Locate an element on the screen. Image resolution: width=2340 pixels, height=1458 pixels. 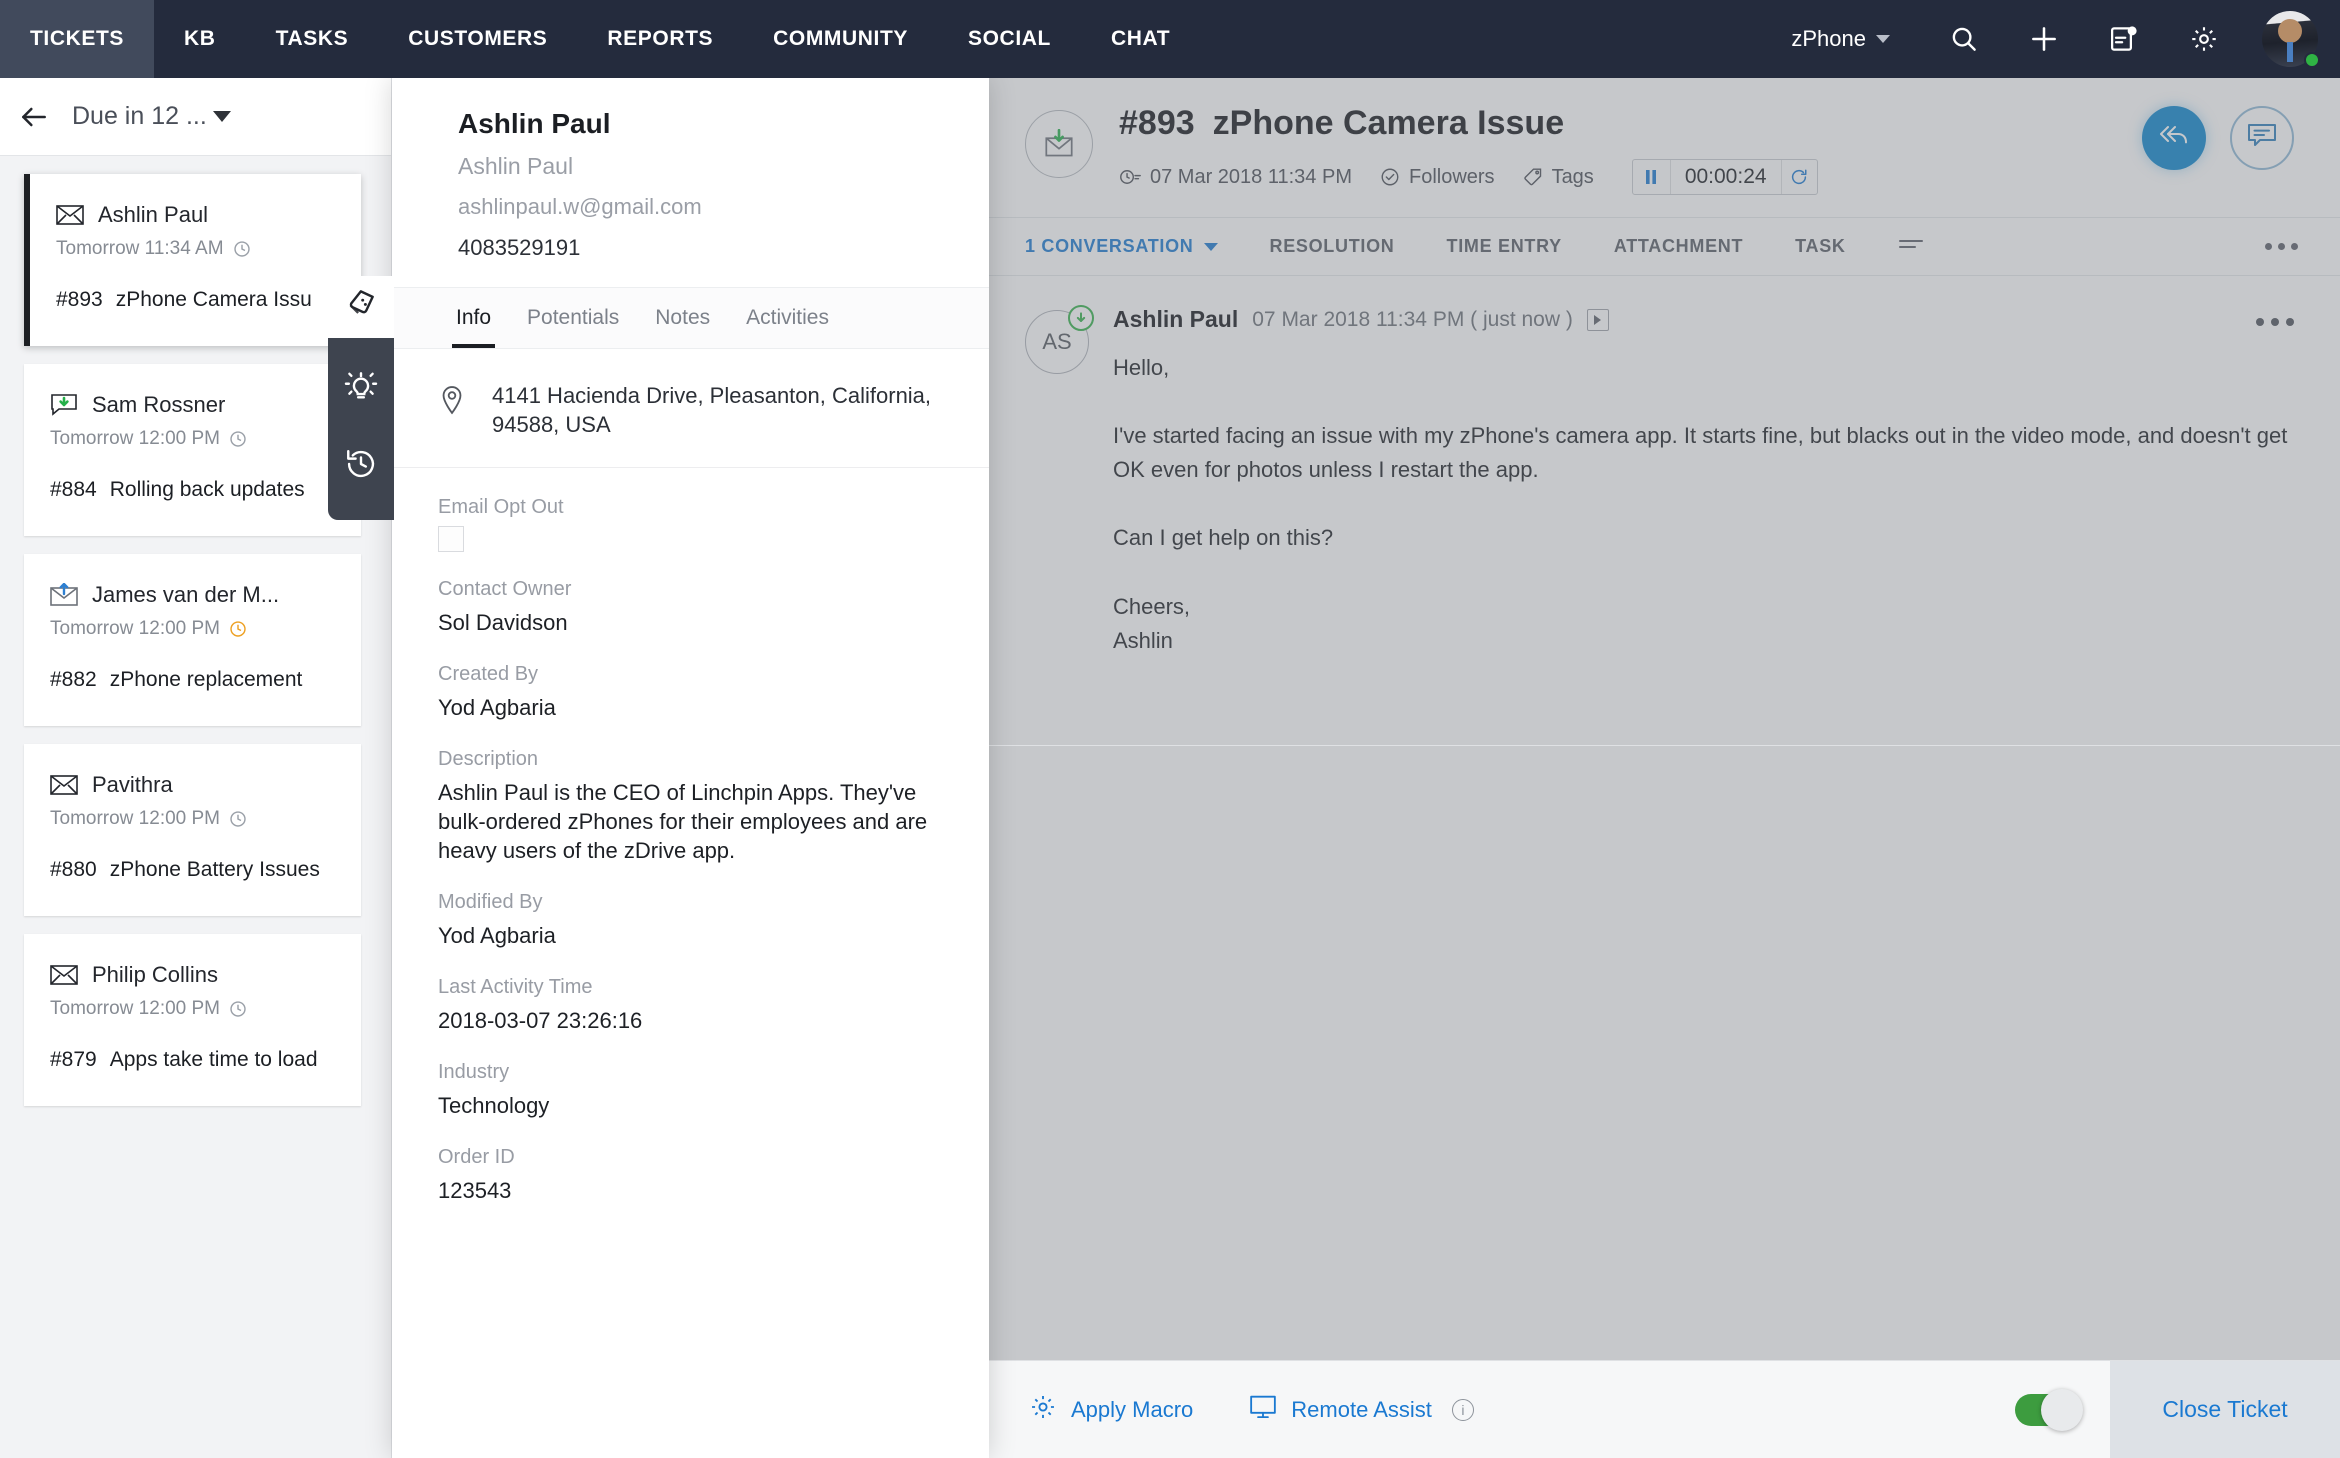
close-ticket-toggle is located at coordinates (2049, 1409).